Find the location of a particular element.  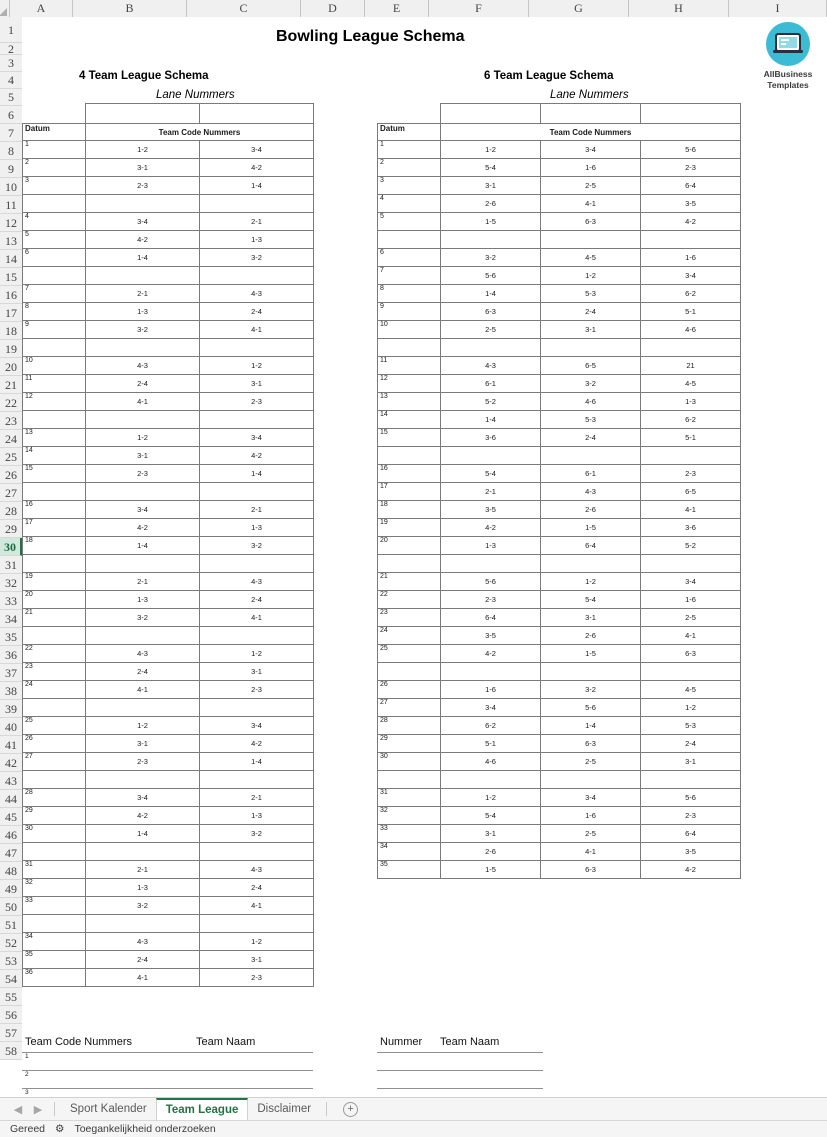

column-header-i: I is located at coordinates (778, 8).